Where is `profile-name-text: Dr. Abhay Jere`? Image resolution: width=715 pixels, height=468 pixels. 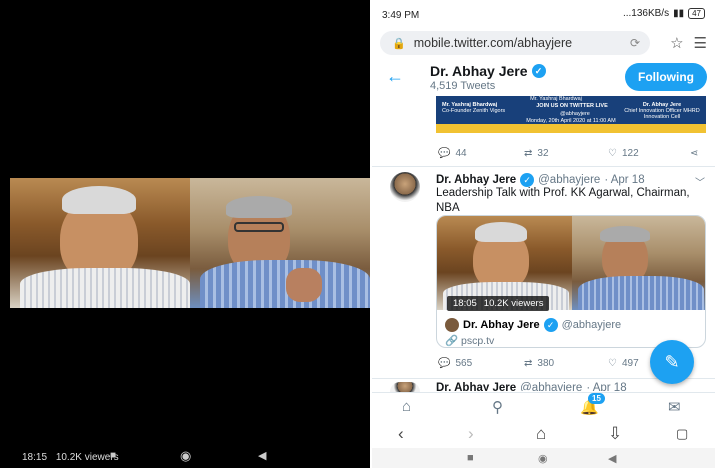
profile-name-text: Dr. Abhay Jere is located at coordinates (479, 71).